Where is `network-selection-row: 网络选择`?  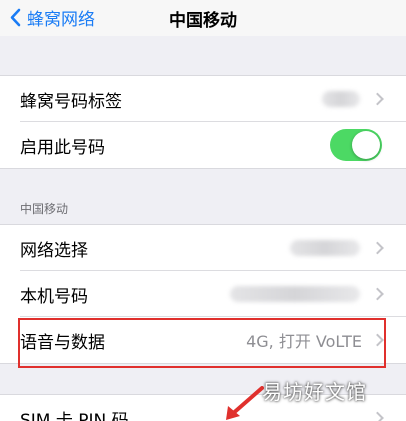
network-selection-row: 网络选择 is located at coordinates (203, 248).